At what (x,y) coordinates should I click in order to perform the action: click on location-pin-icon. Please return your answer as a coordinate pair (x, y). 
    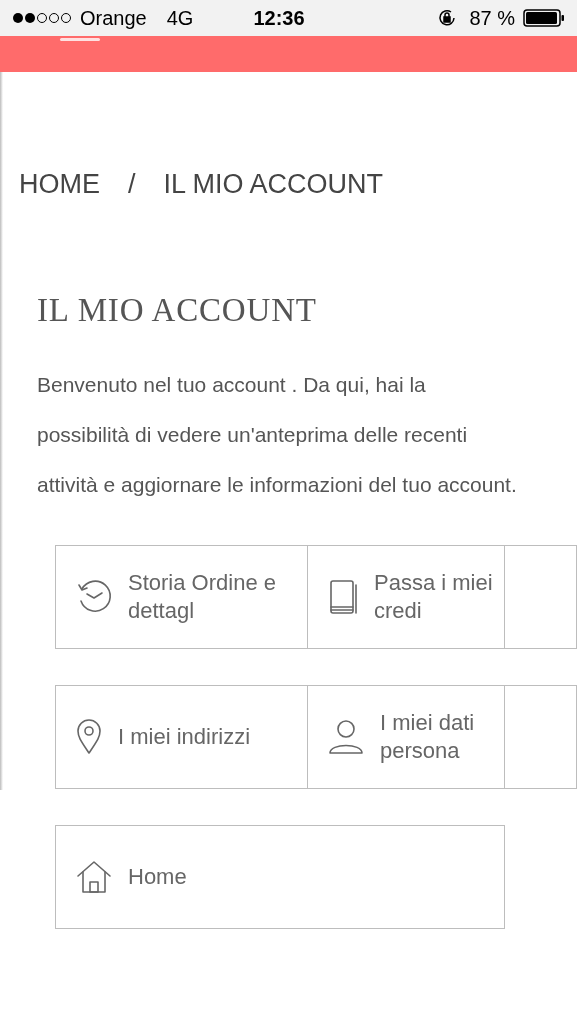
    Looking at the image, I should click on (89, 737).